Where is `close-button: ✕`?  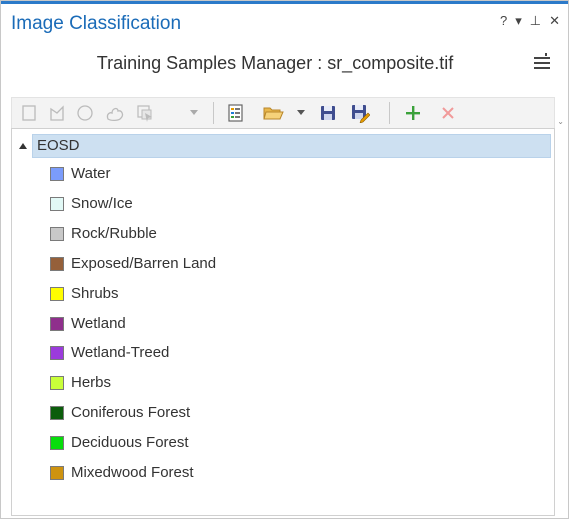 close-button: ✕ is located at coordinates (554, 21).